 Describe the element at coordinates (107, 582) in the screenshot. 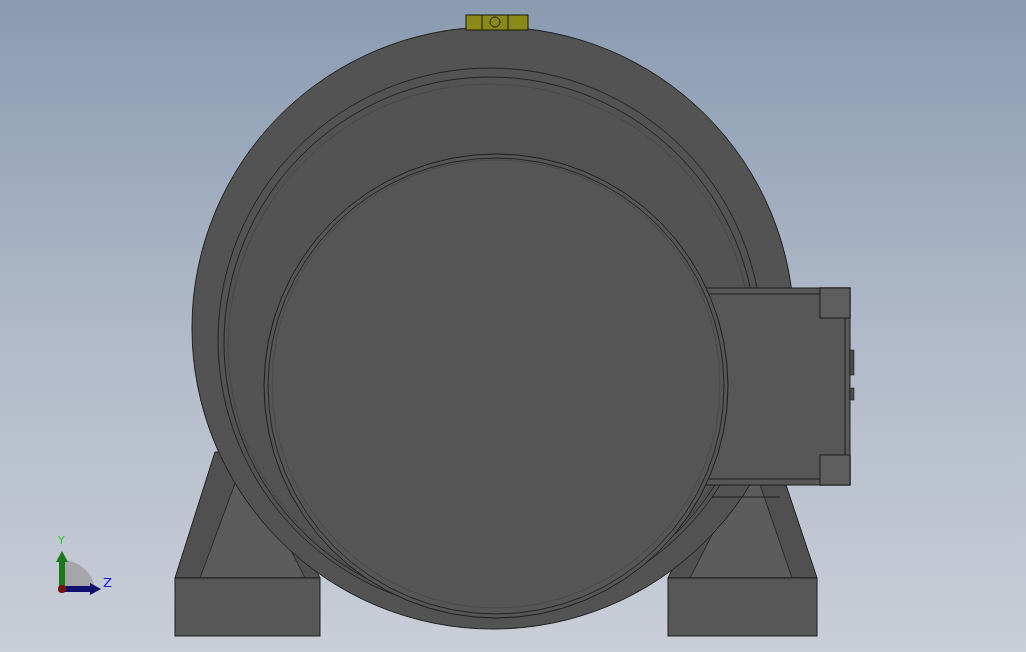

I see `axis-label: Z` at that location.